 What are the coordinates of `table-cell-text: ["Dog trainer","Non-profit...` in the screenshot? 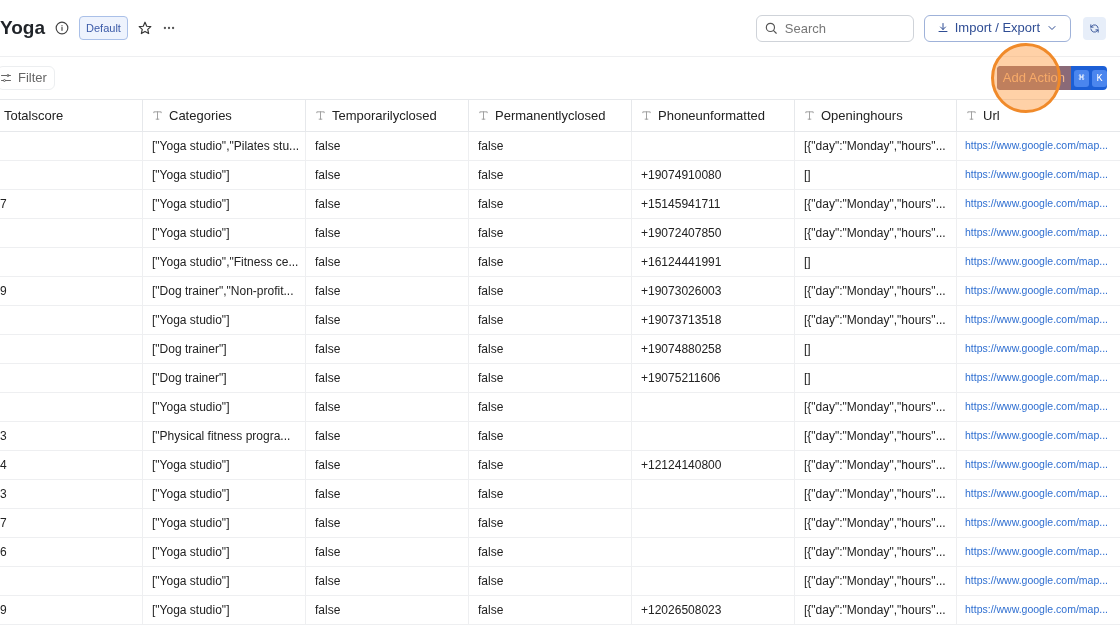 It's located at (223, 291).